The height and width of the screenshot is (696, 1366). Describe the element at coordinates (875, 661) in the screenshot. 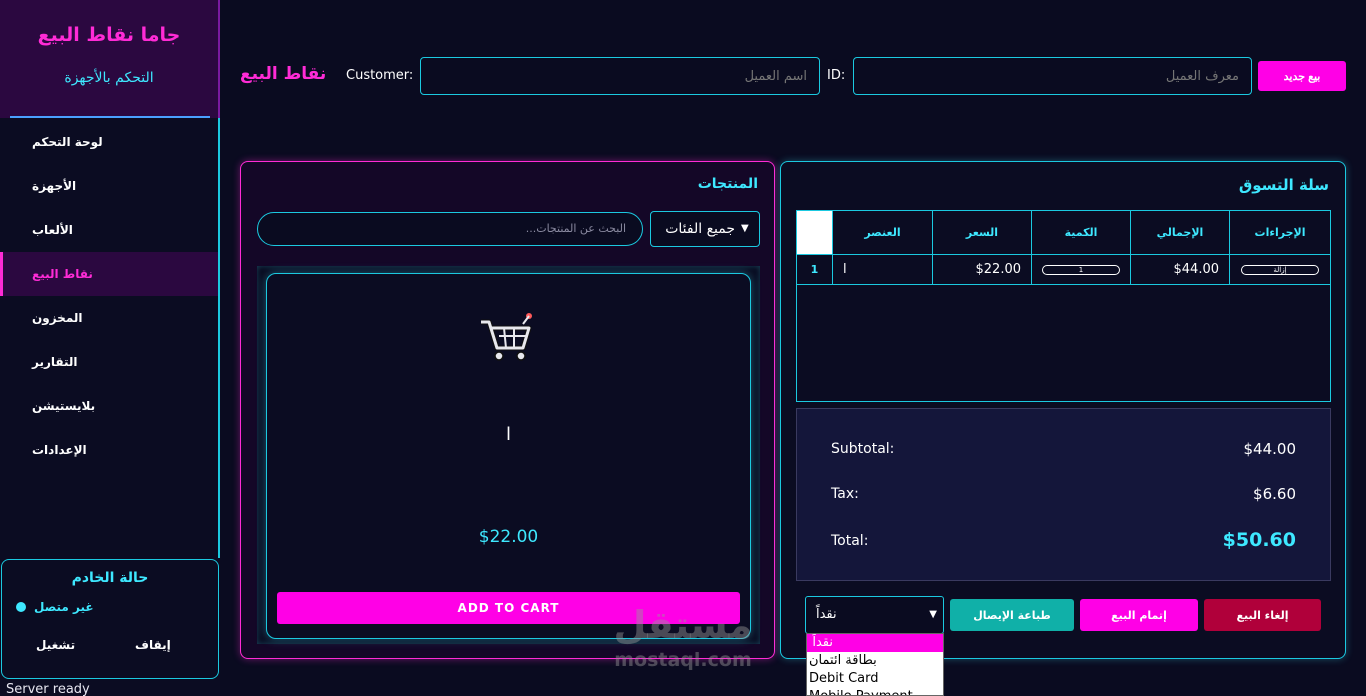

I see `payment-option-credit-card: بطاقة ائتمان` at that location.